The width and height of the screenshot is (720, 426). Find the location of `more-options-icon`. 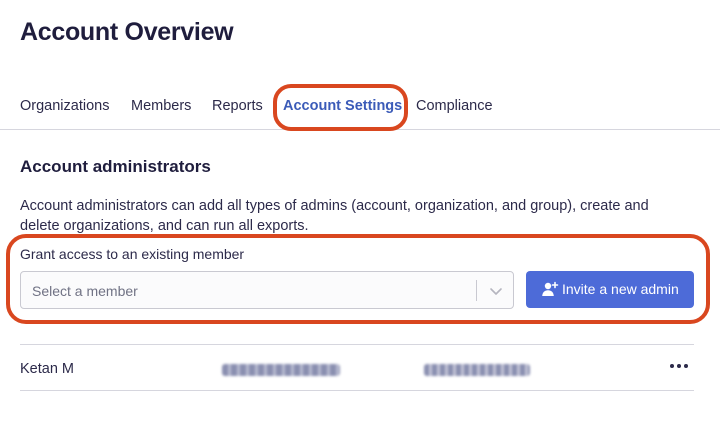

more-options-icon is located at coordinates (681, 366).